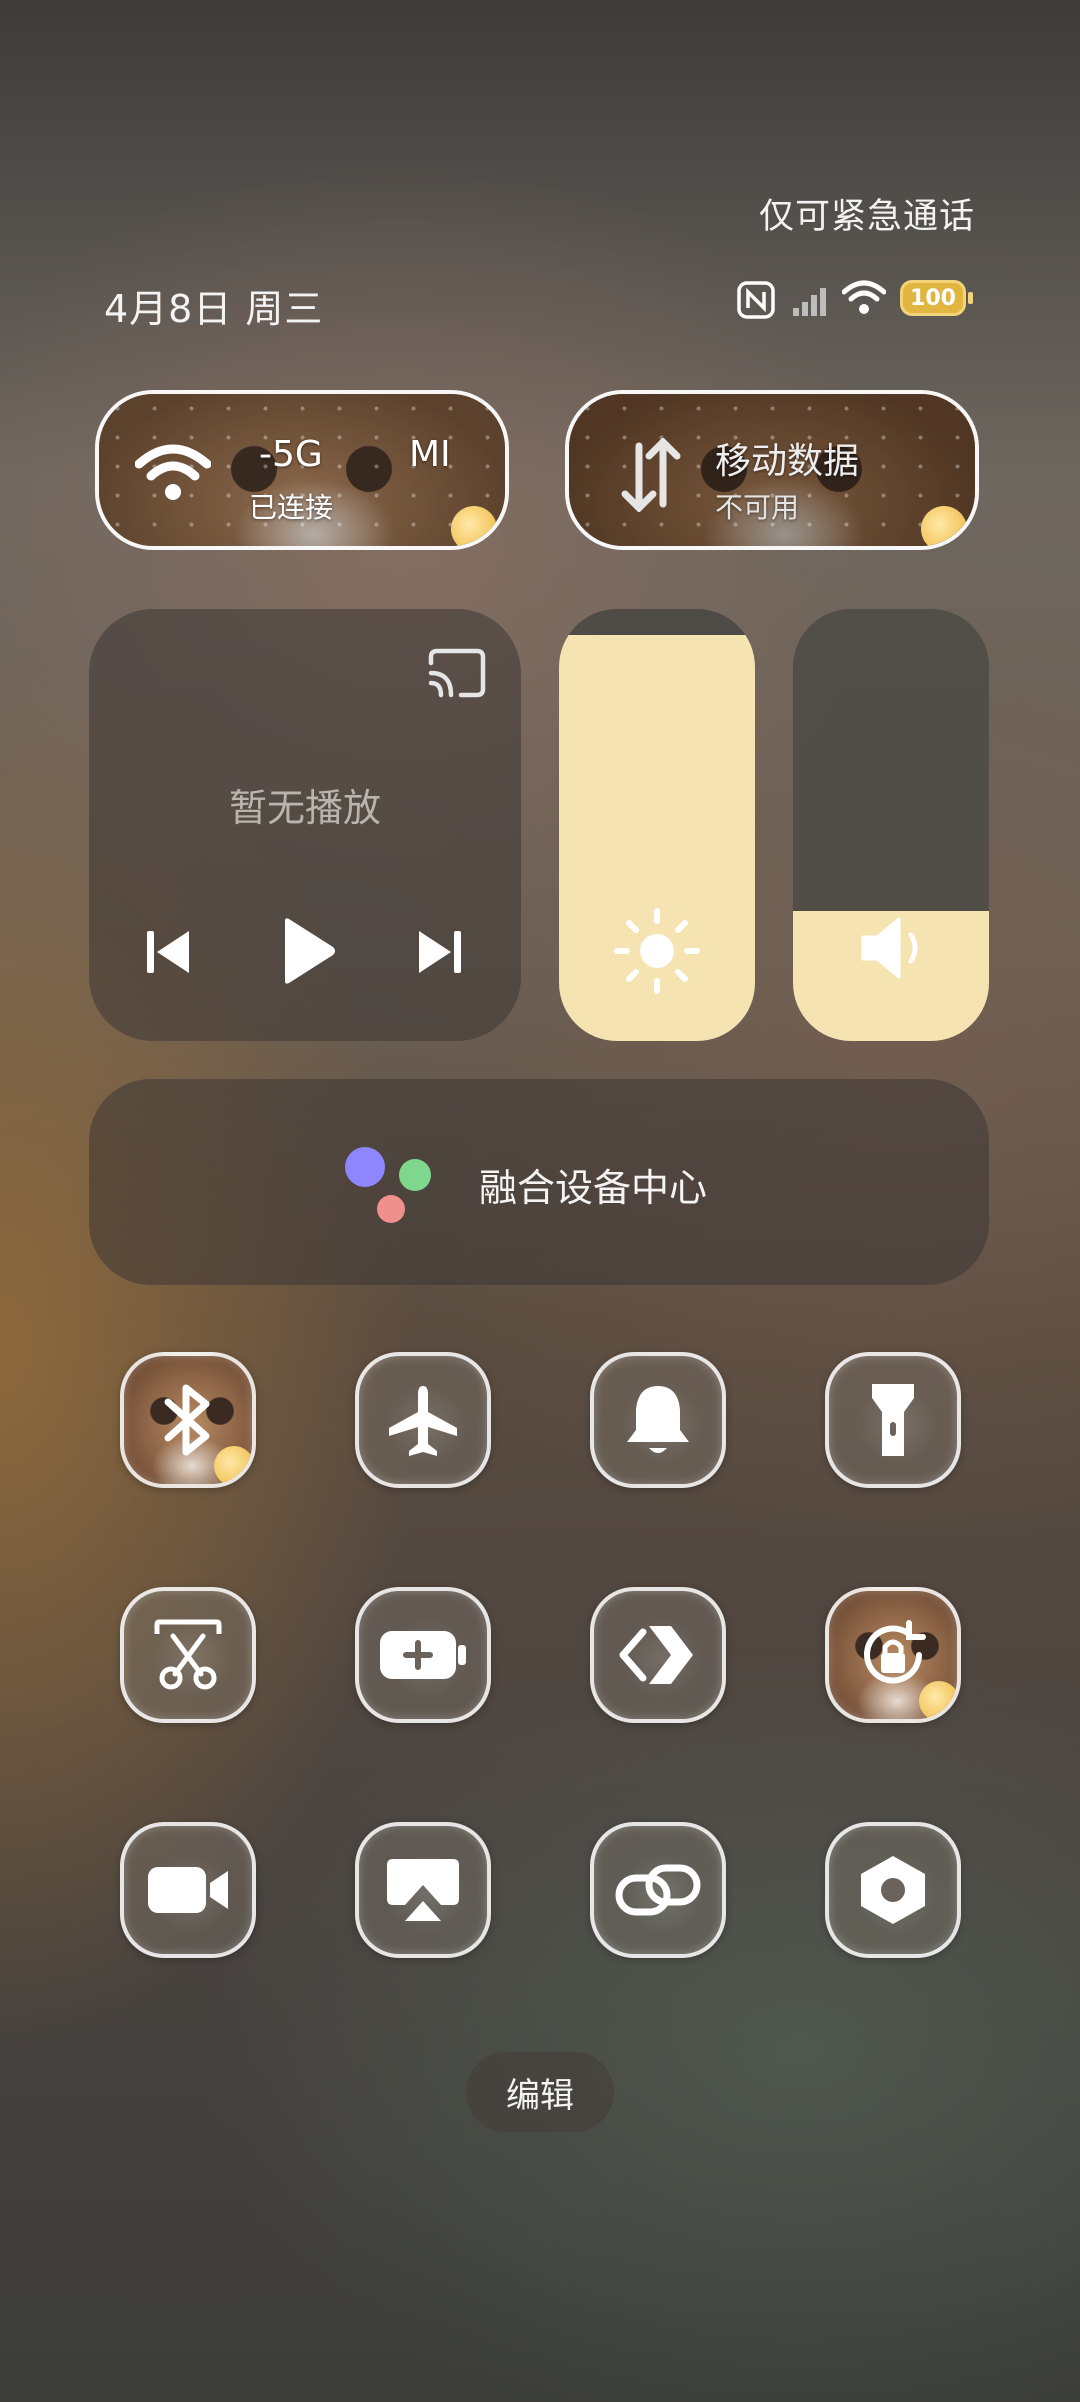 This screenshot has height=2402, width=1080. I want to click on bluetooth-toggle, so click(188, 1420).